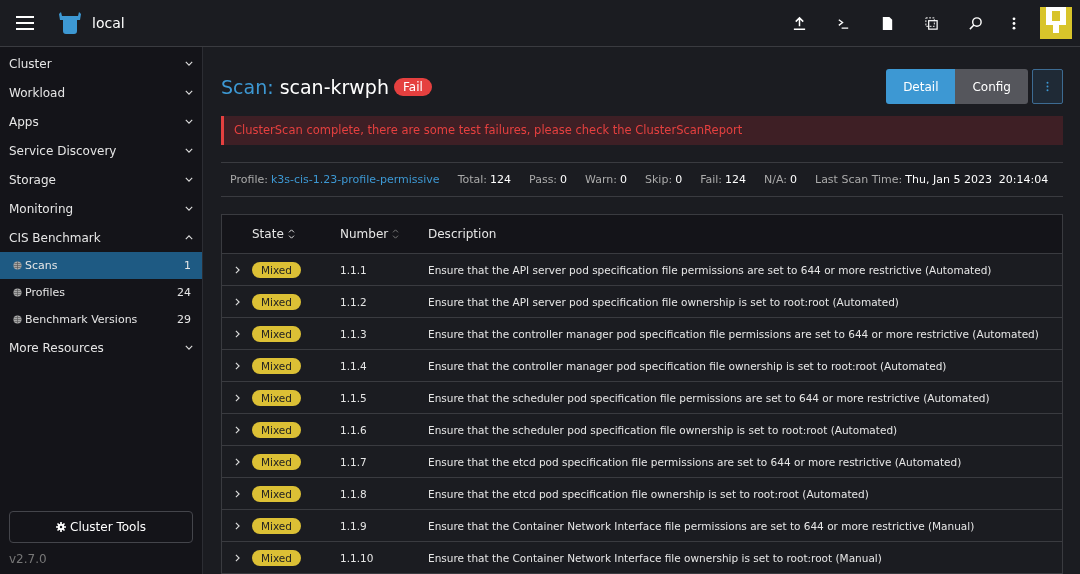 The width and height of the screenshot is (1080, 574). Describe the element at coordinates (859, 179) in the screenshot. I see `stat-label: Last Scan Time:` at that location.